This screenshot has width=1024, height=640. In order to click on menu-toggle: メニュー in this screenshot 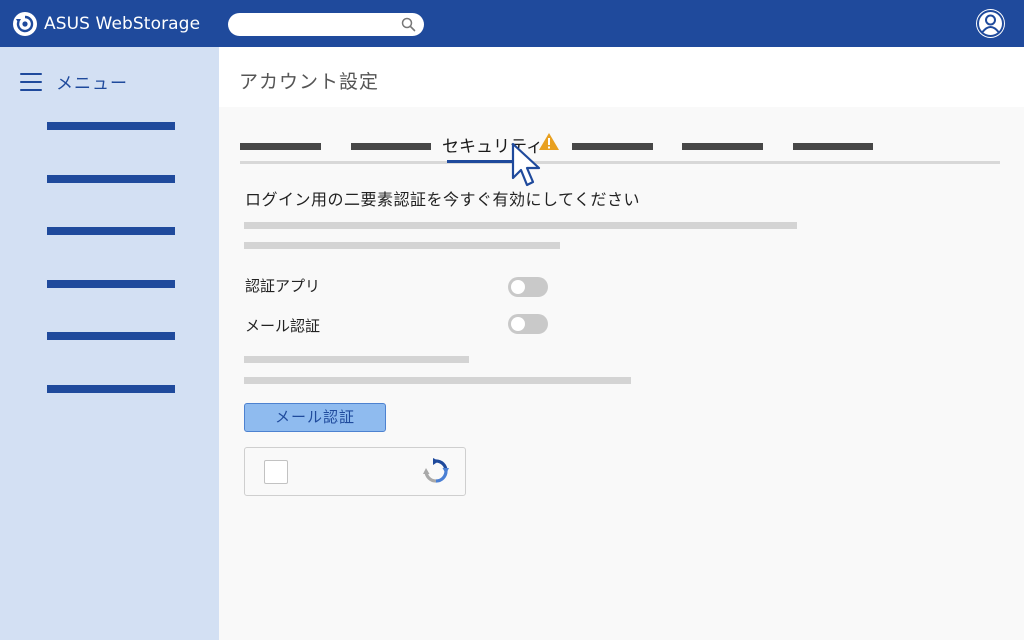, I will do `click(74, 81)`.